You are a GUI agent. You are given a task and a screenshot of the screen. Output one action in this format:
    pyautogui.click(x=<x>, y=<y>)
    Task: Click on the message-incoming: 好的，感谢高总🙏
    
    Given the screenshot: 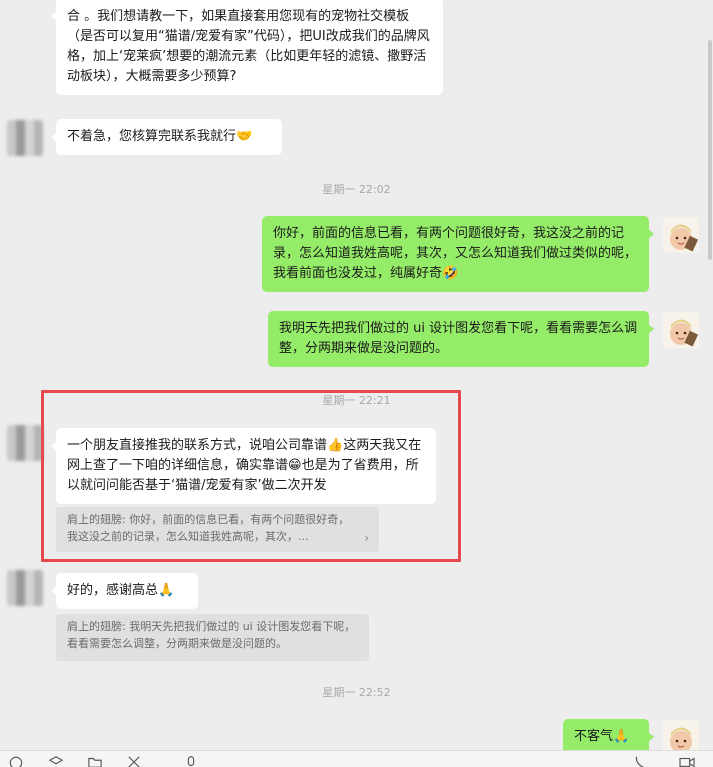 What is the action you would take?
    pyautogui.click(x=124, y=591)
    